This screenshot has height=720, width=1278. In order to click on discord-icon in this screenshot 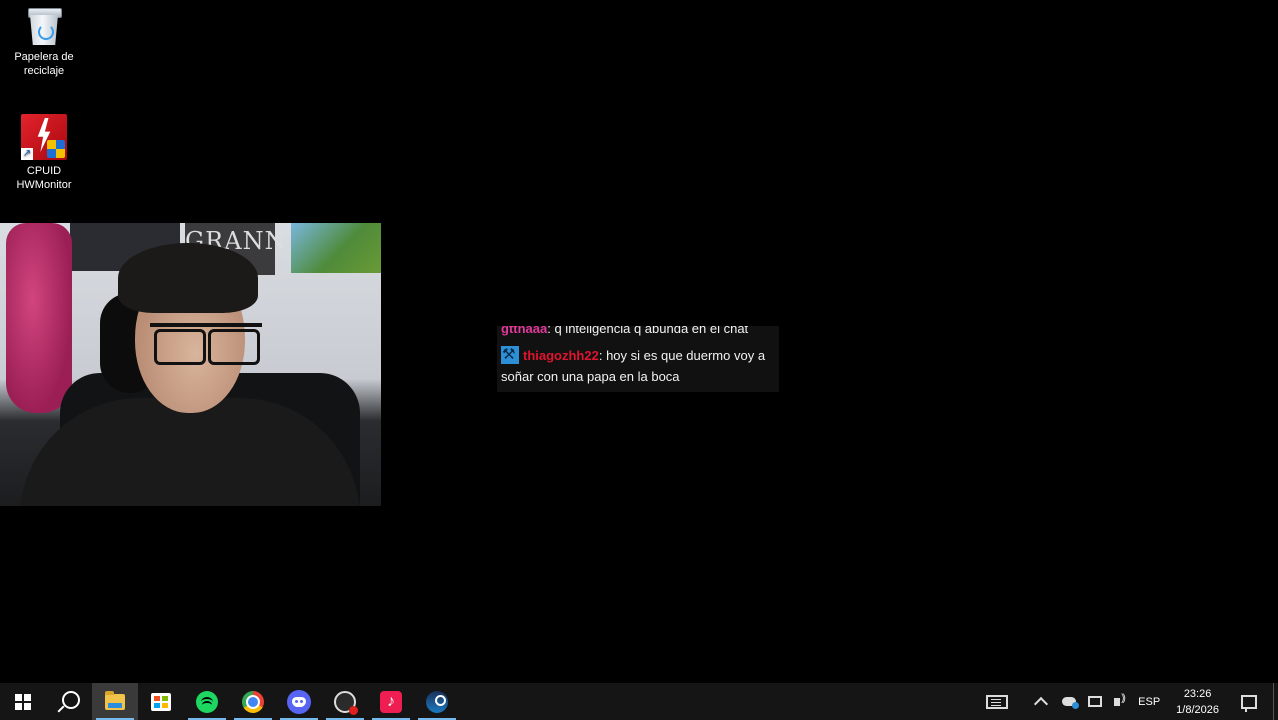, I will do `click(299, 701)`.